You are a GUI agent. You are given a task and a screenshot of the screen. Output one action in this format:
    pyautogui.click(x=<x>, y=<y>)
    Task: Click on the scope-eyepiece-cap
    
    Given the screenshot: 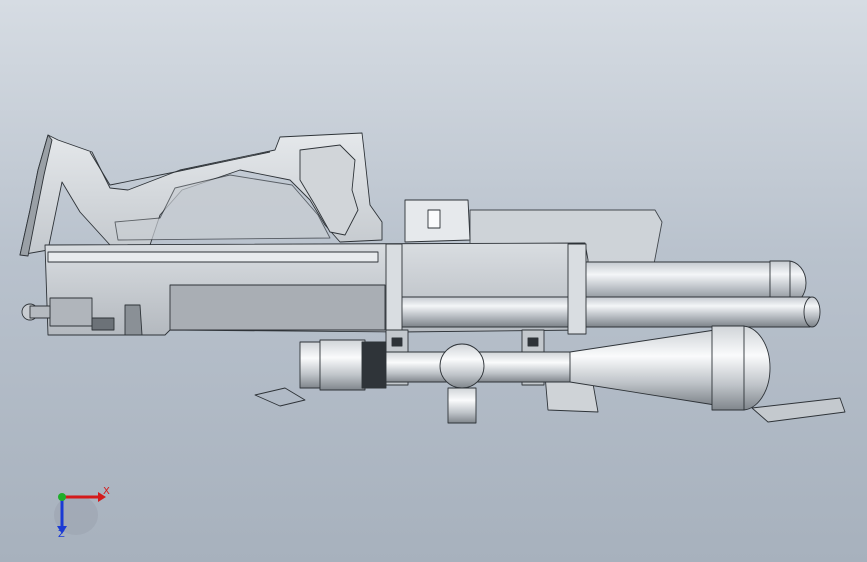 What is the action you would take?
    pyautogui.click(x=311, y=365)
    